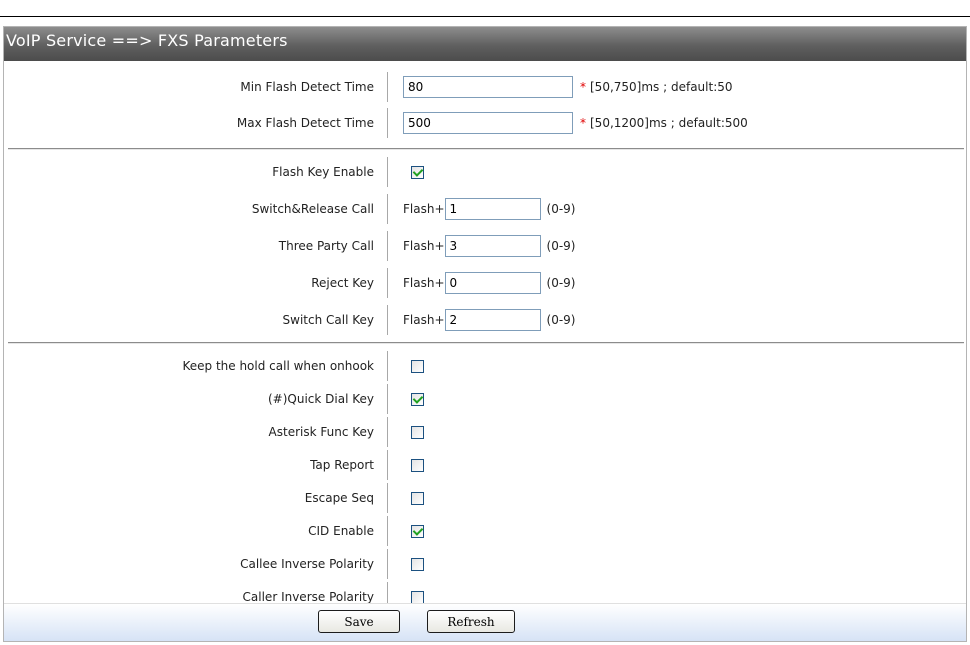 This screenshot has width=970, height=645. I want to click on keep-hold-call-label: Keep the hold call when onhook, so click(278, 366).